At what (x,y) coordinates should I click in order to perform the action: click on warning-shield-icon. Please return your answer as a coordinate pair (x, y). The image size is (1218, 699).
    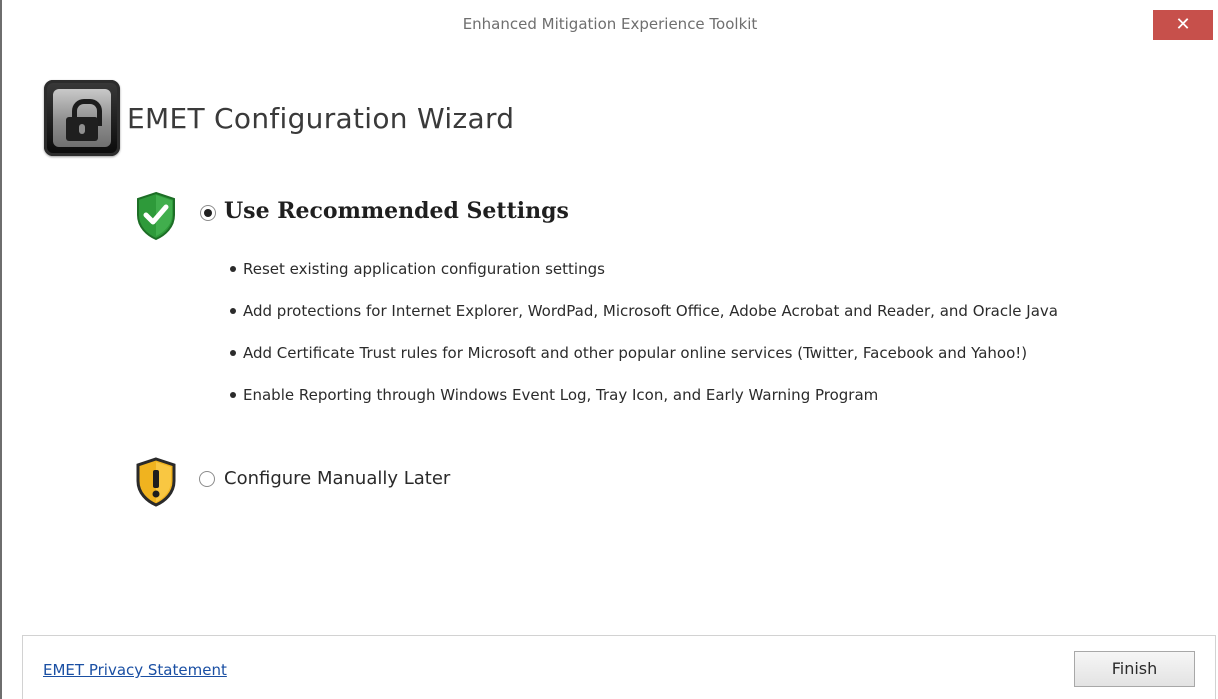
    Looking at the image, I should click on (156, 482).